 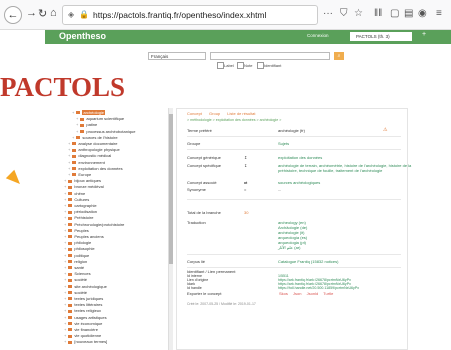 What do you see at coordinates (86, 124) in the screenshot?
I see `tree-item: + patine` at bounding box center [86, 124].